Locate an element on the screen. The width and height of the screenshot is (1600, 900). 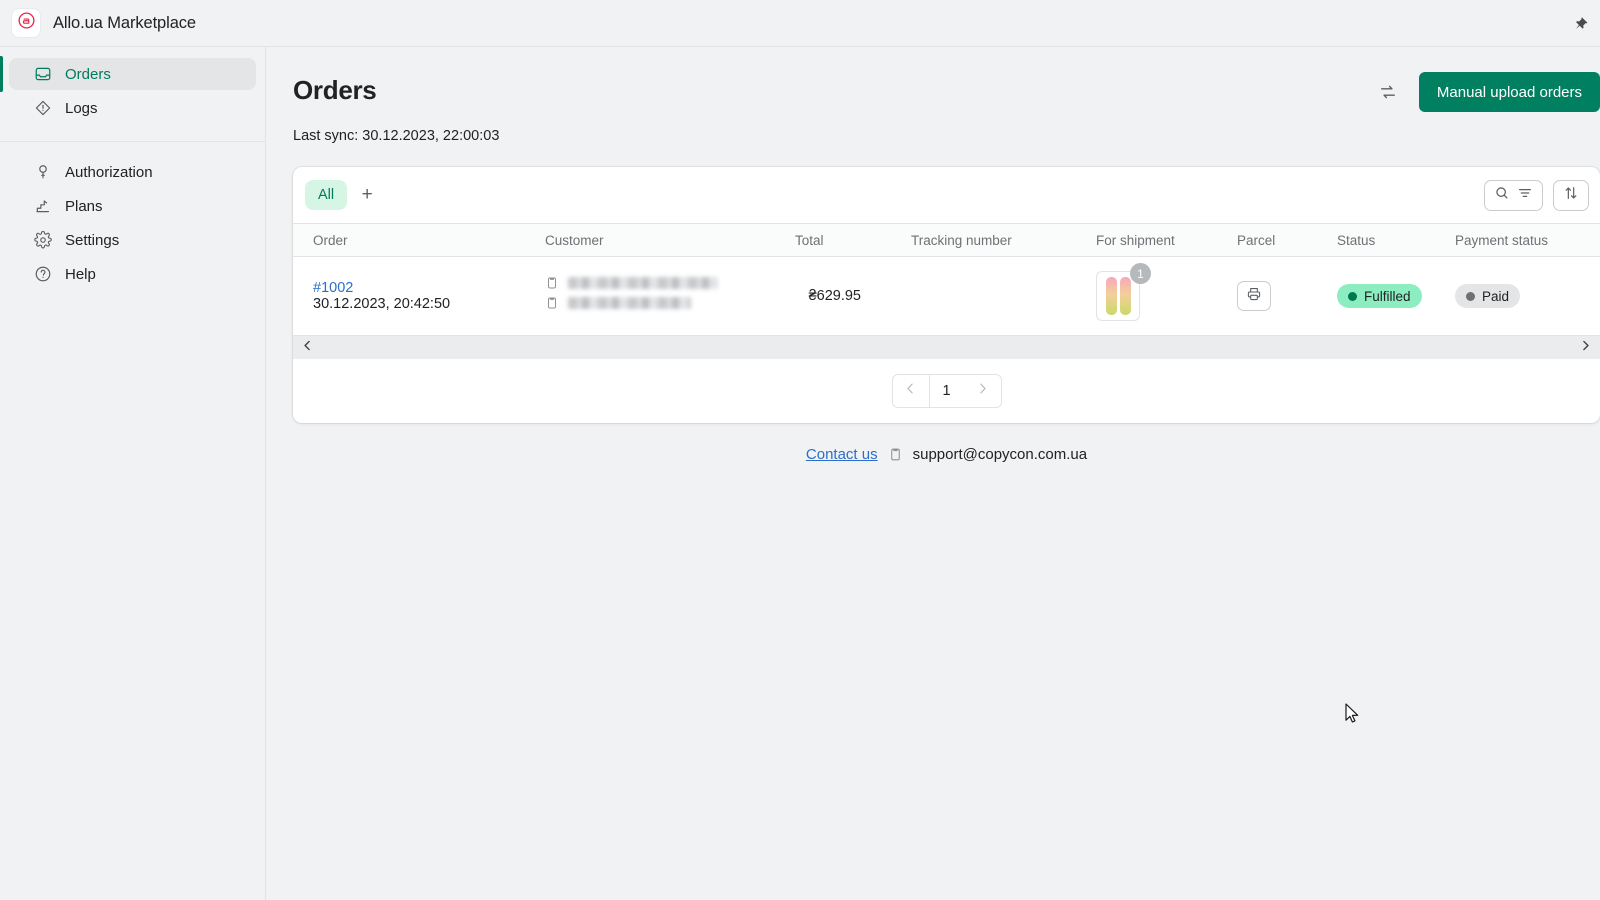
payment-status-badge: Paid is located at coordinates (1488, 296).